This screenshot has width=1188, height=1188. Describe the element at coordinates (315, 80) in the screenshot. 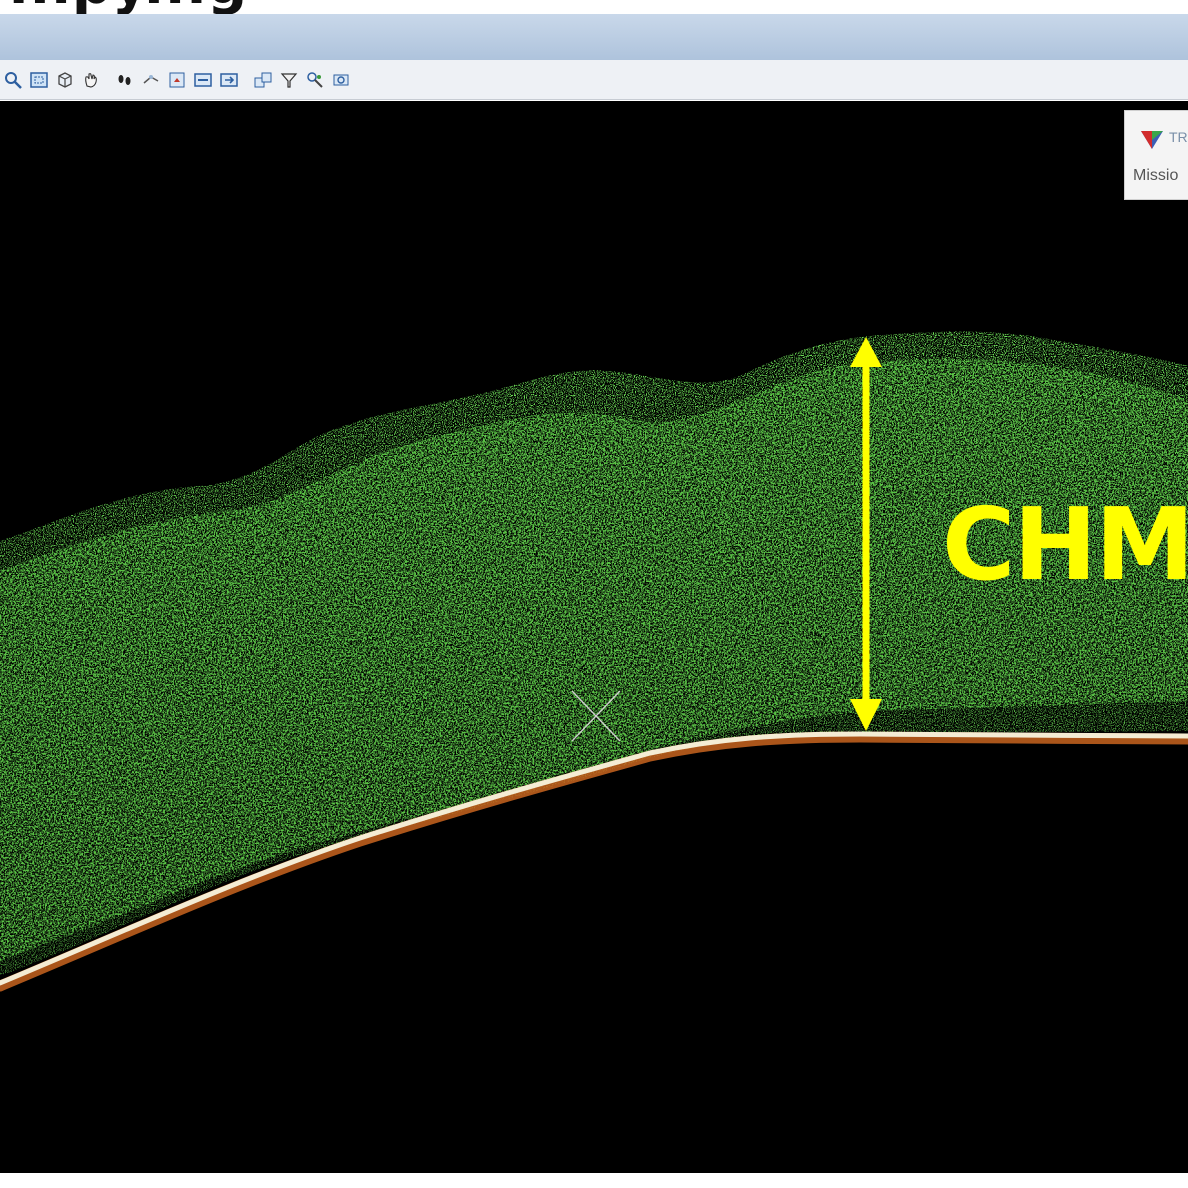

I see `classify-icon` at that location.